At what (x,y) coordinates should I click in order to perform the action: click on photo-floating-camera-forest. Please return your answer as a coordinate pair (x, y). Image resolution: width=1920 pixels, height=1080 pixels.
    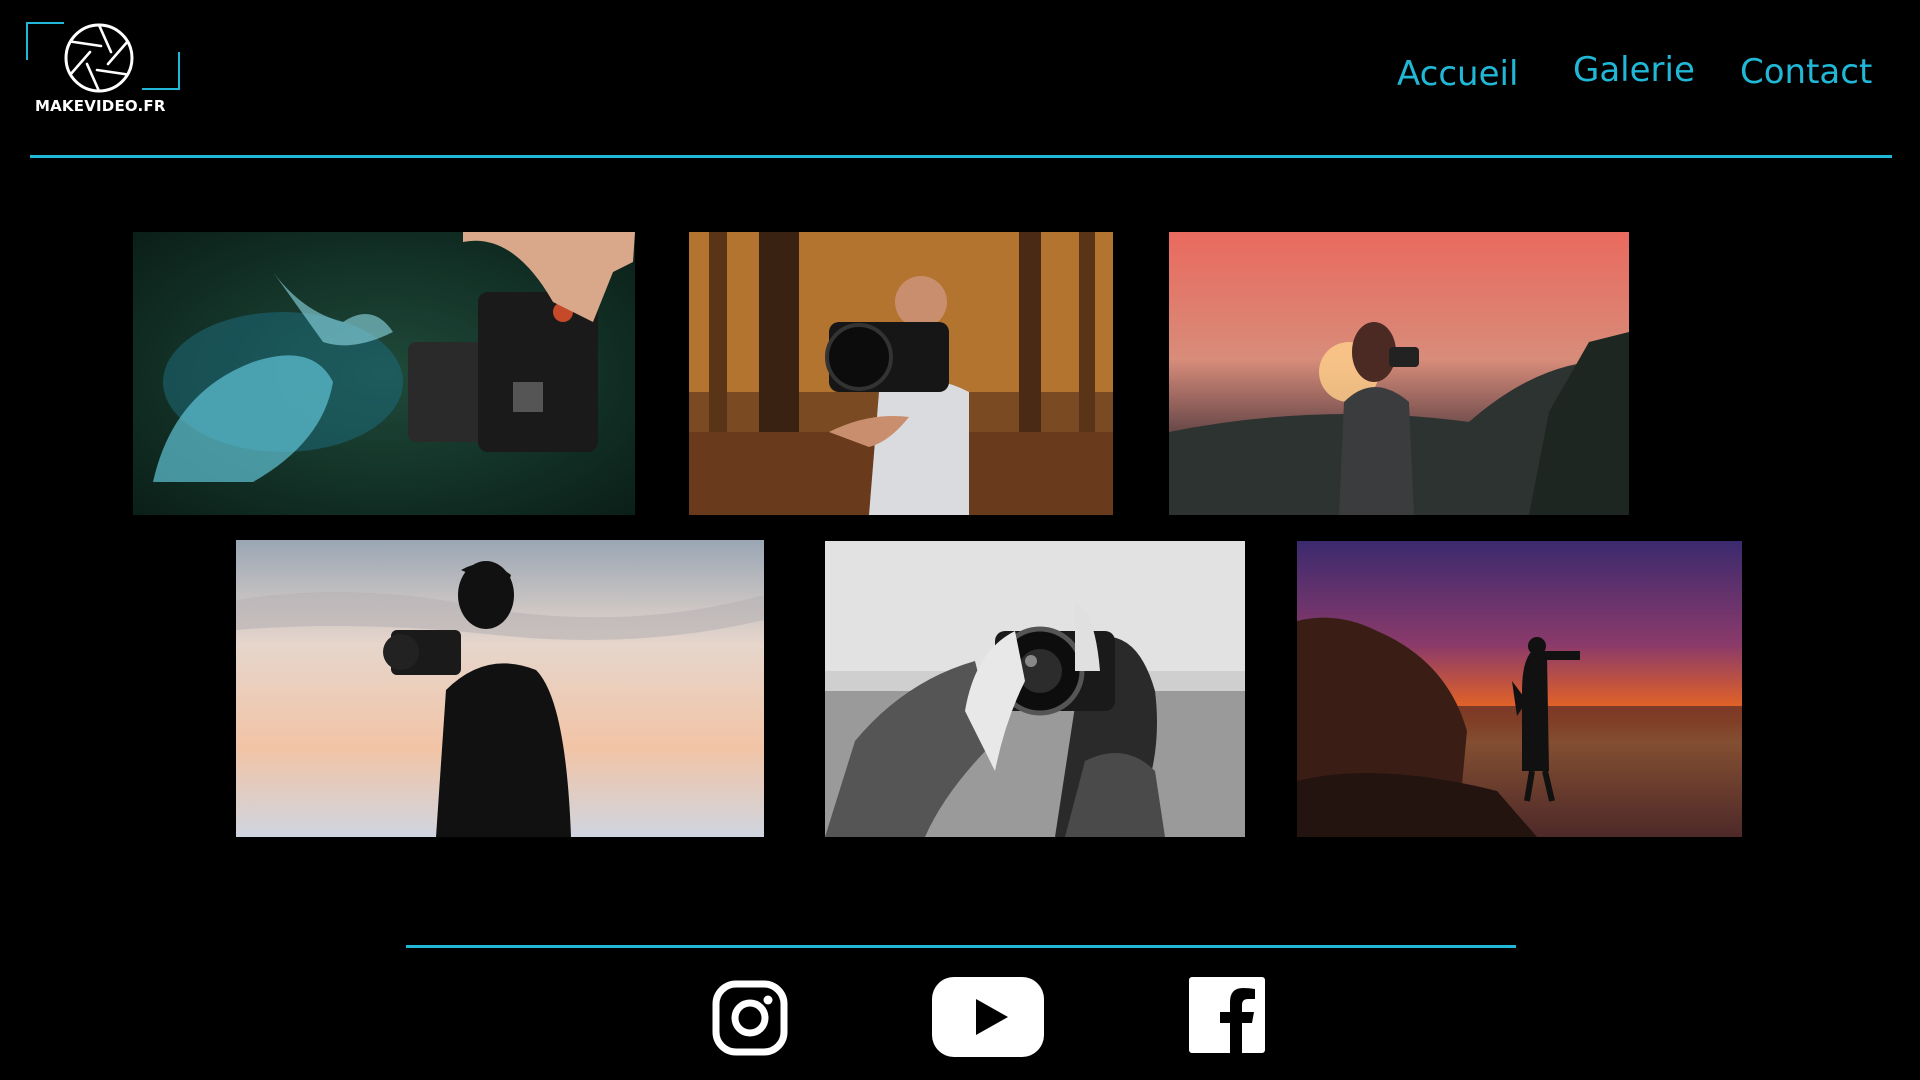
    Looking at the image, I should click on (901, 373).